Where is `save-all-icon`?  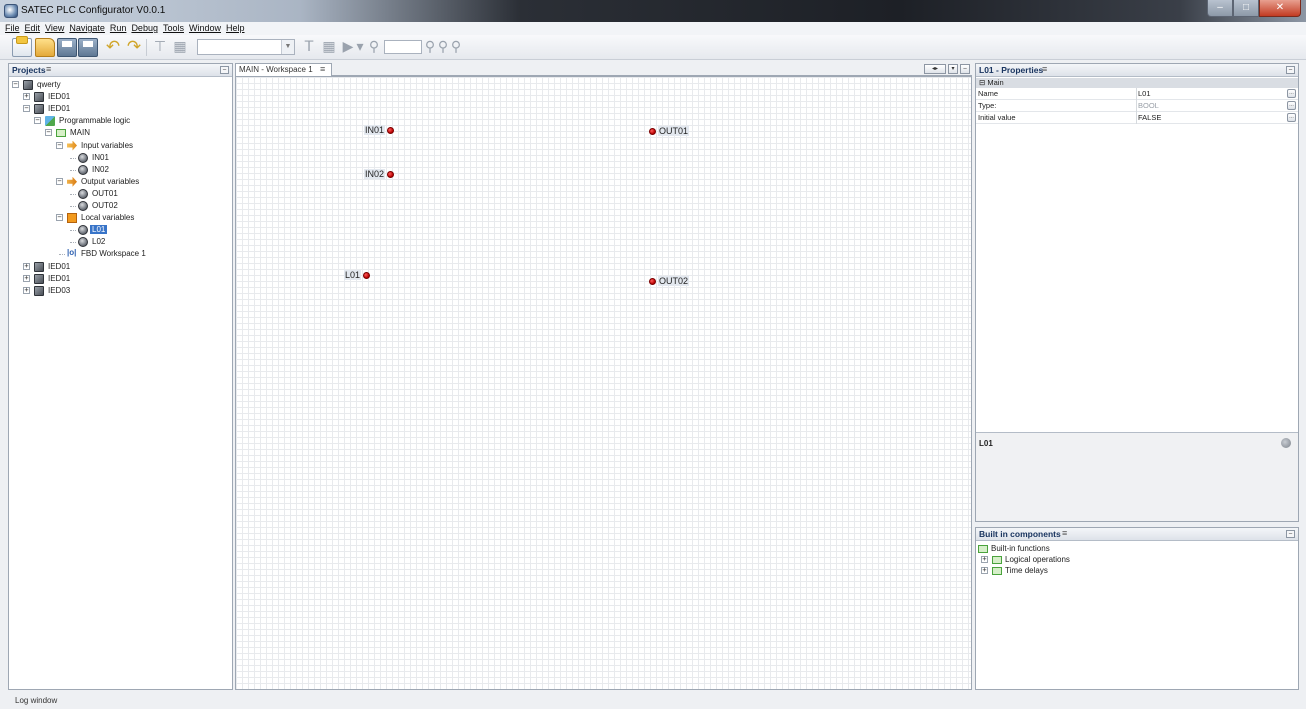 save-all-icon is located at coordinates (88, 47).